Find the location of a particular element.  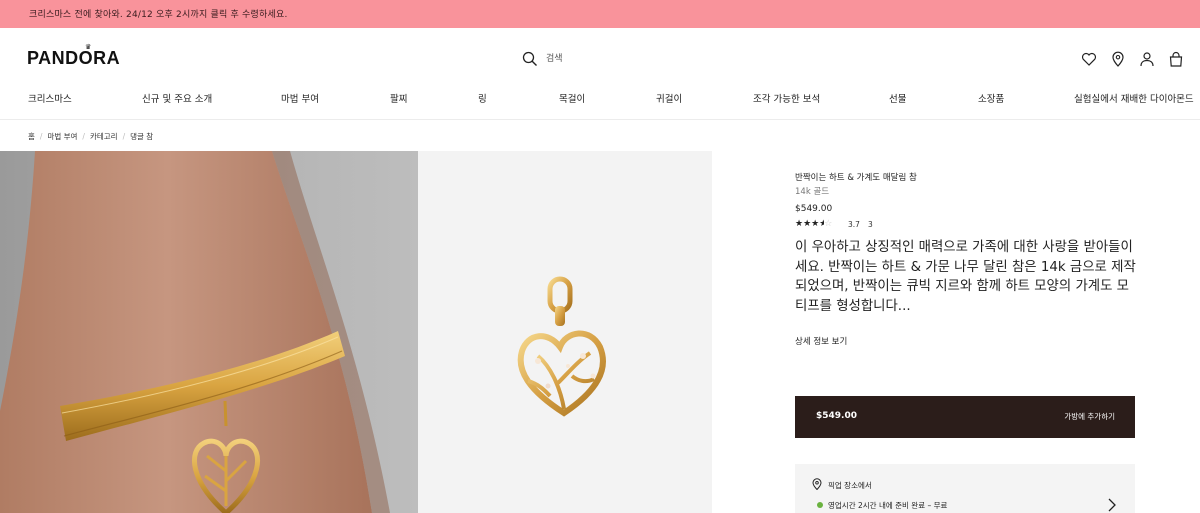

availability-dot is located at coordinates (820, 505).